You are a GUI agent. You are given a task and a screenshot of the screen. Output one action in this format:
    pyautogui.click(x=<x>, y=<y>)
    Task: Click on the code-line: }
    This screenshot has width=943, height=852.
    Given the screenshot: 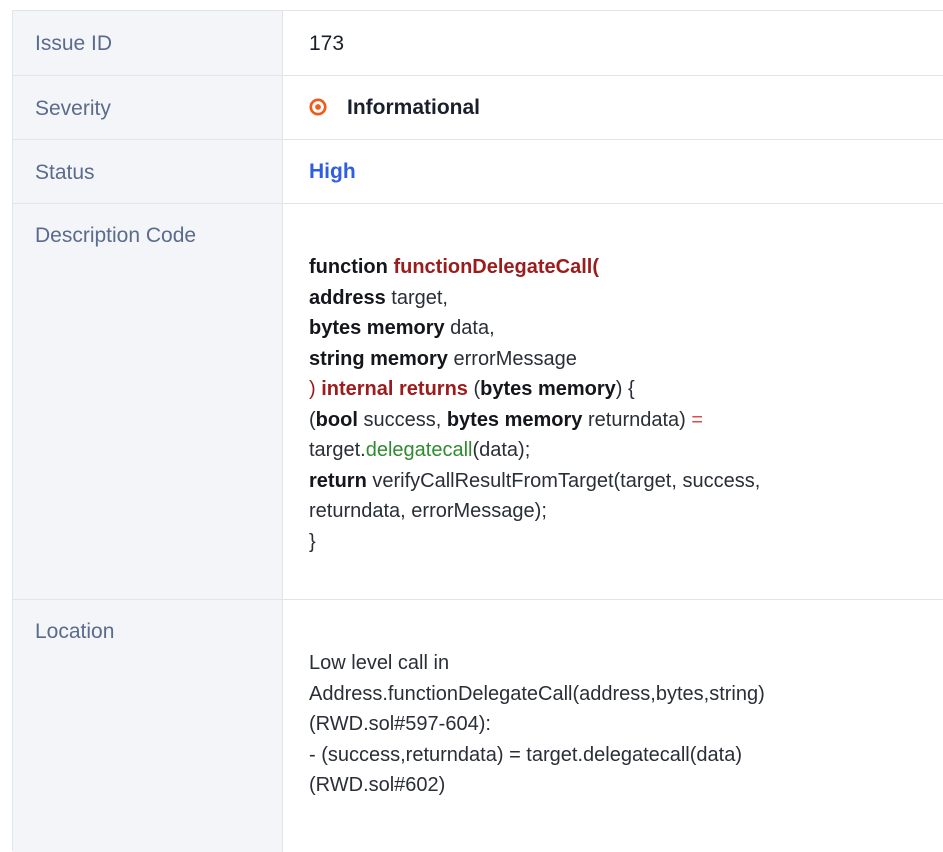 What is the action you would take?
    pyautogui.click(x=534, y=542)
    